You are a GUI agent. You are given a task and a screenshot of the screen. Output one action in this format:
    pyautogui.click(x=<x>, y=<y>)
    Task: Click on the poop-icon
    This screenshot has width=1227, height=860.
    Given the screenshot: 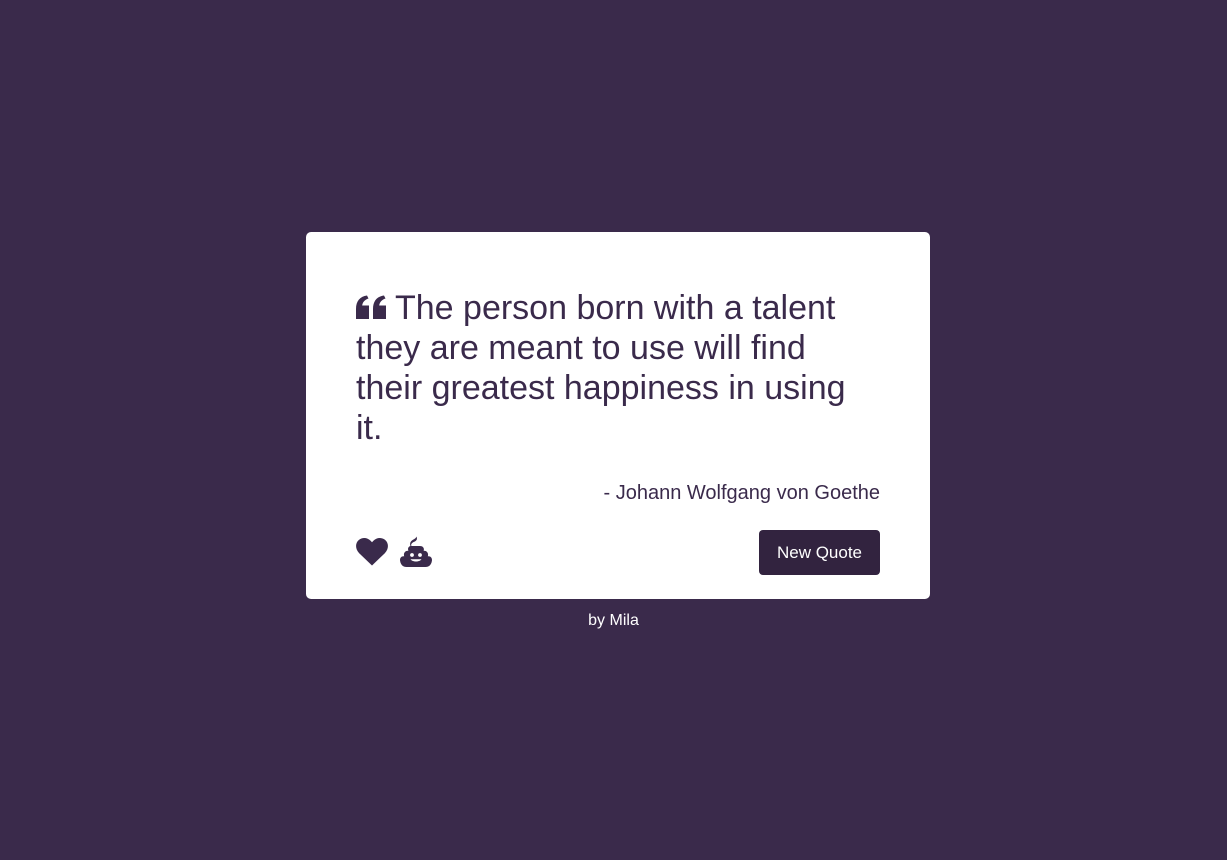 What is the action you would take?
    pyautogui.click(x=416, y=552)
    